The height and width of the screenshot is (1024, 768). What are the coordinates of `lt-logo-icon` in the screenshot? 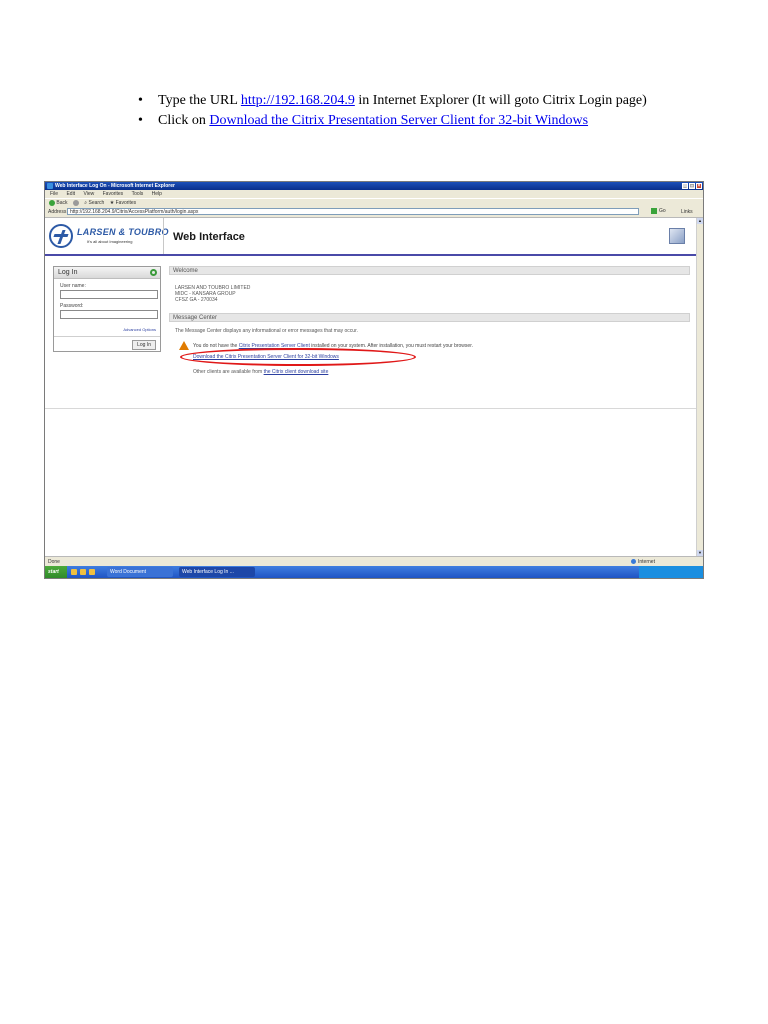 It's located at (61, 236).